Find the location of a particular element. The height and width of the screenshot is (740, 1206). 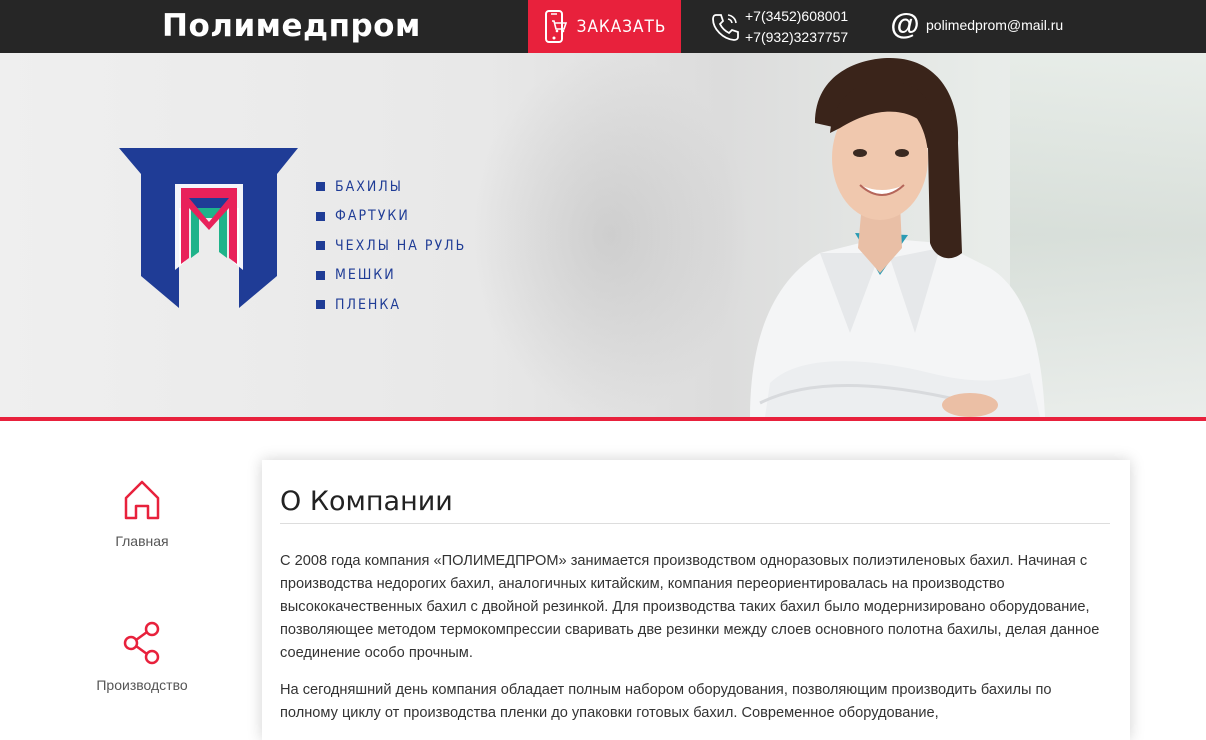

menu-item-bahily: БАХИЛЫ is located at coordinates (391, 187).